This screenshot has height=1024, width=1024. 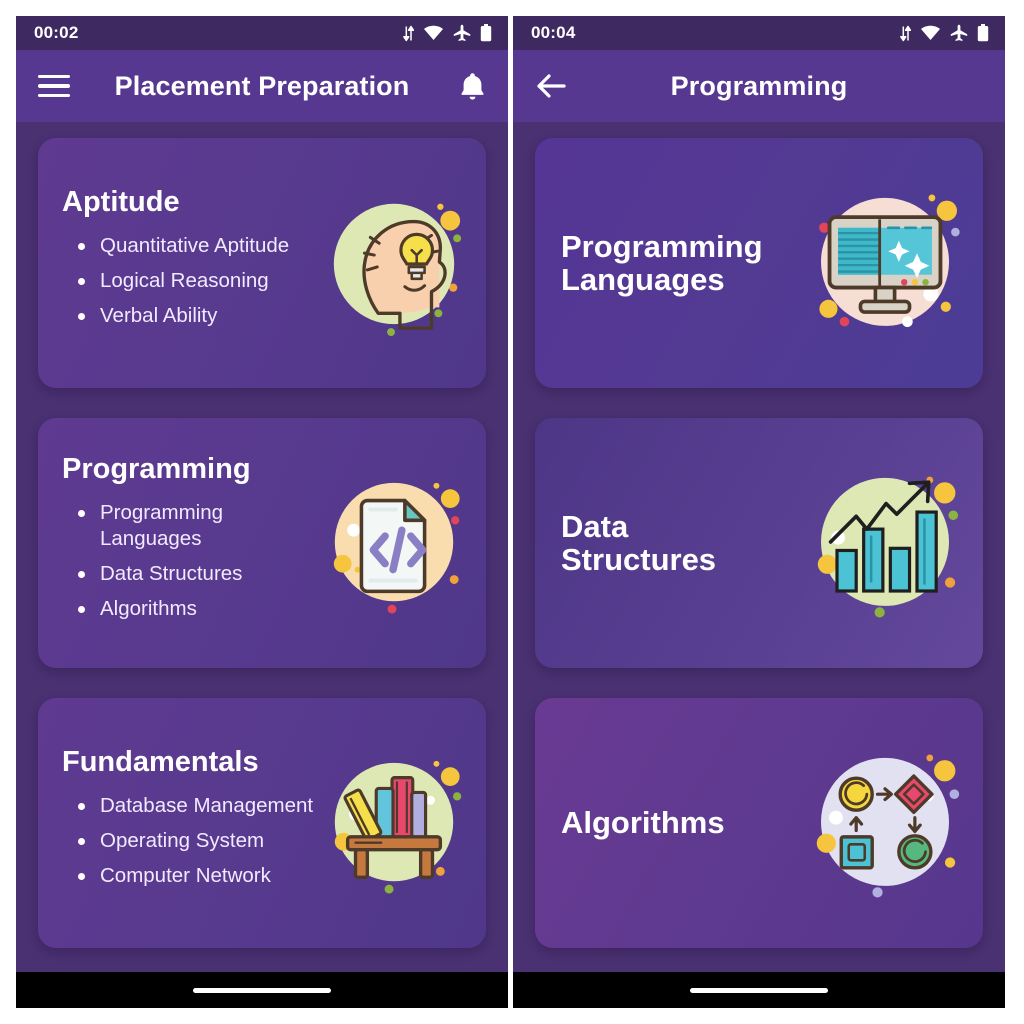 I want to click on bookshelf-icon, so click(x=394, y=823).